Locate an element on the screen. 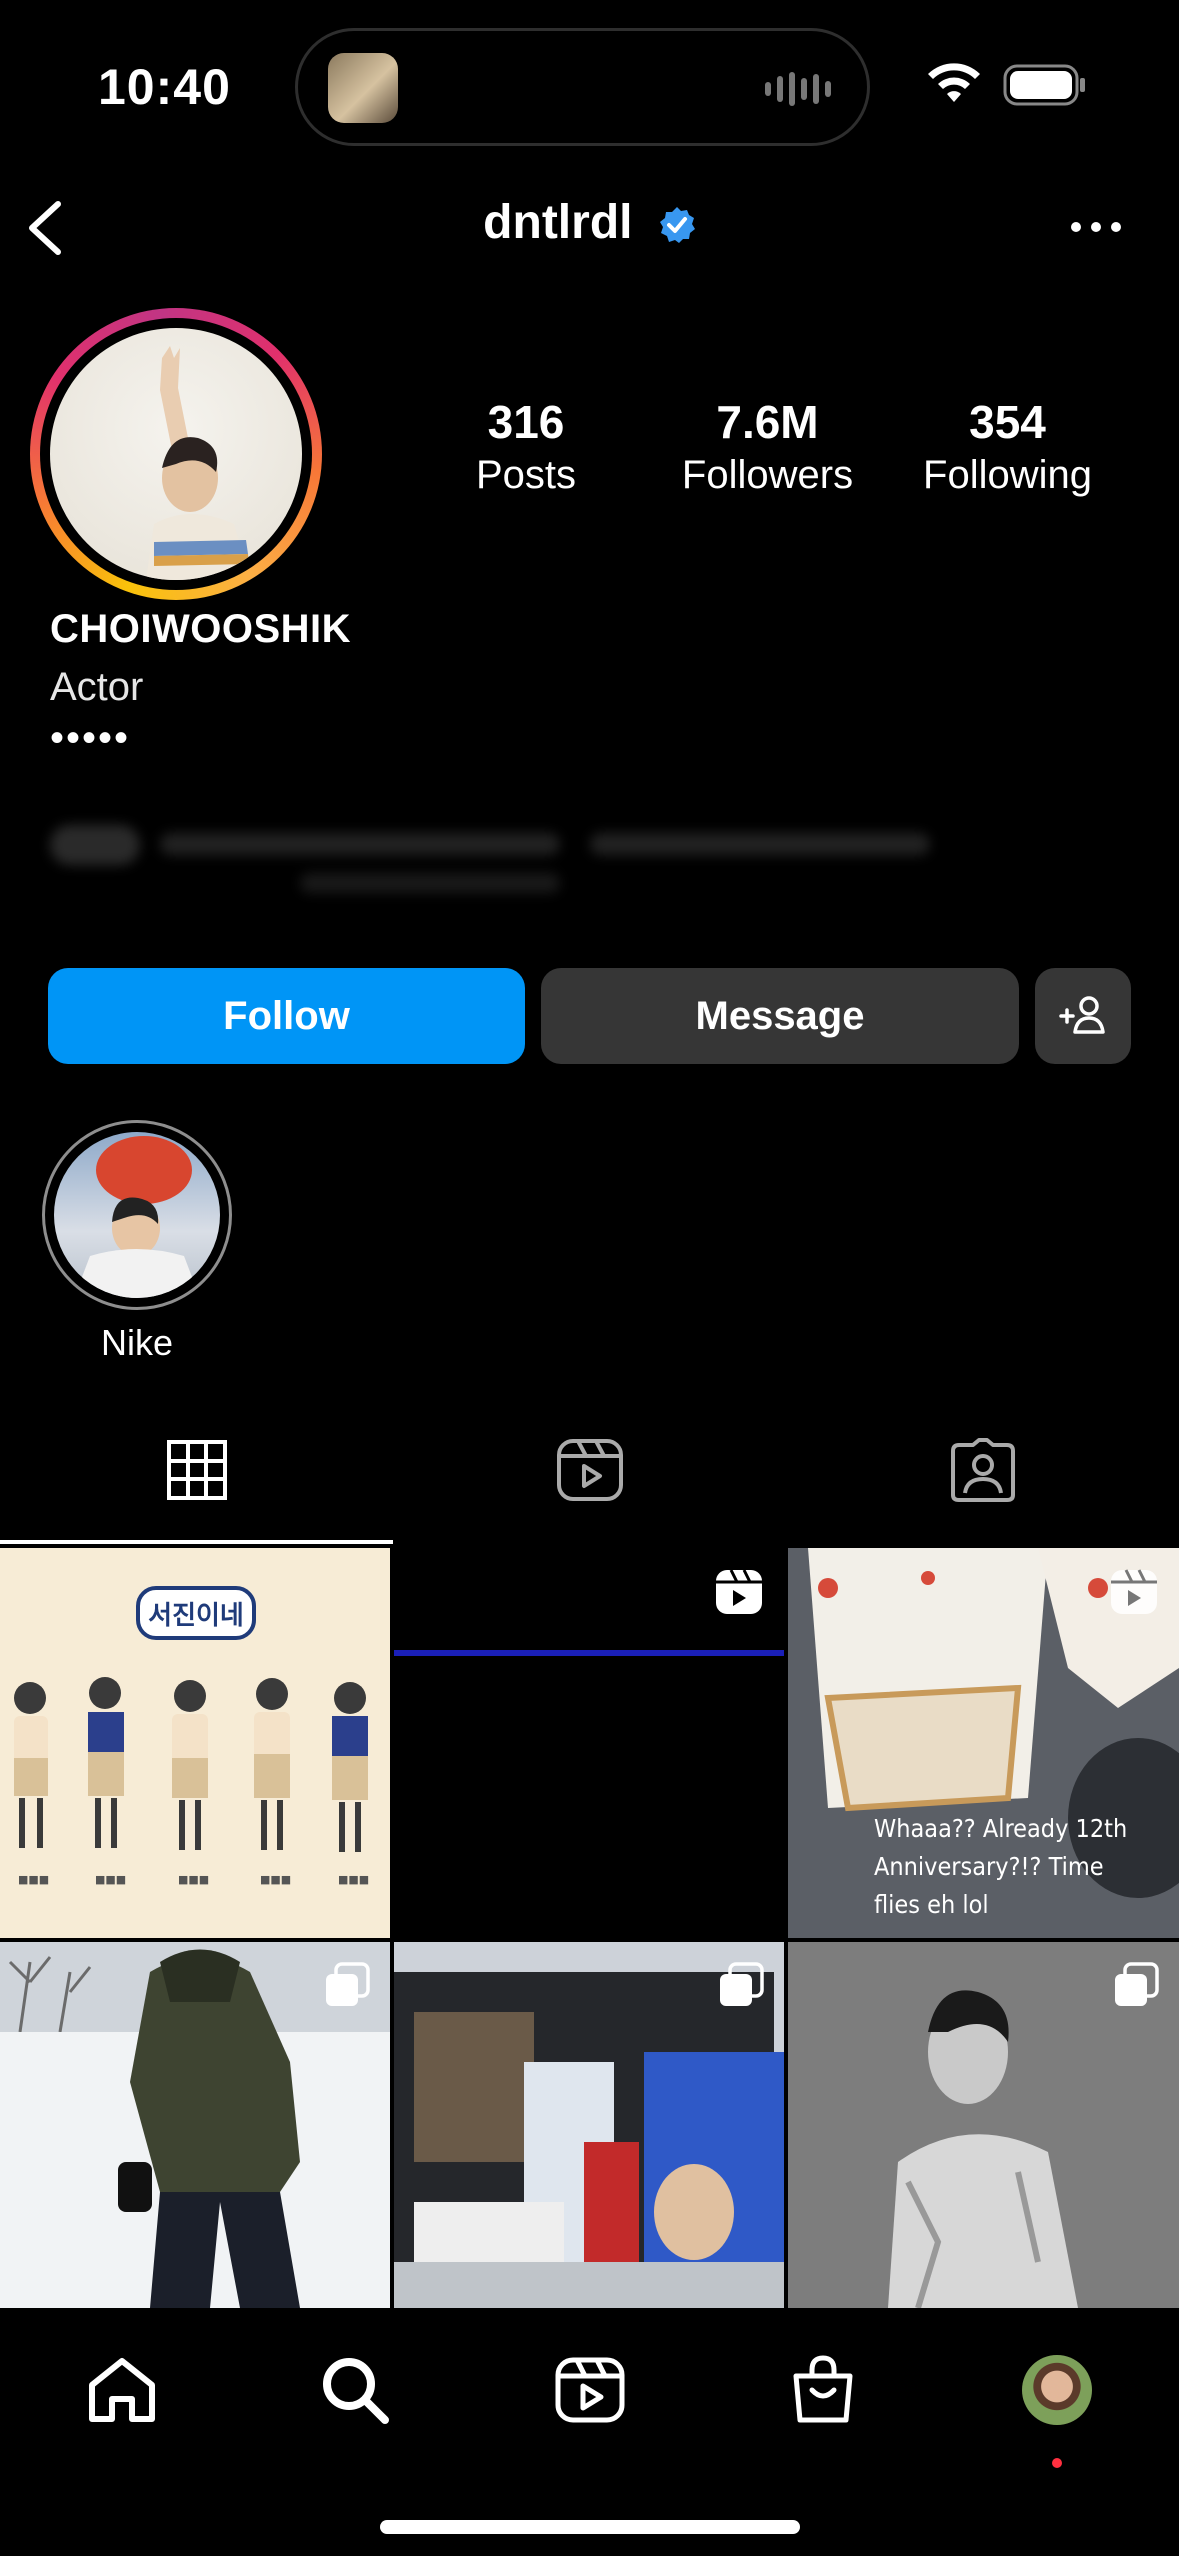 Image resolution: width=1179 pixels, height=2556 pixels. highlight-label: Nike is located at coordinates (137, 1342).